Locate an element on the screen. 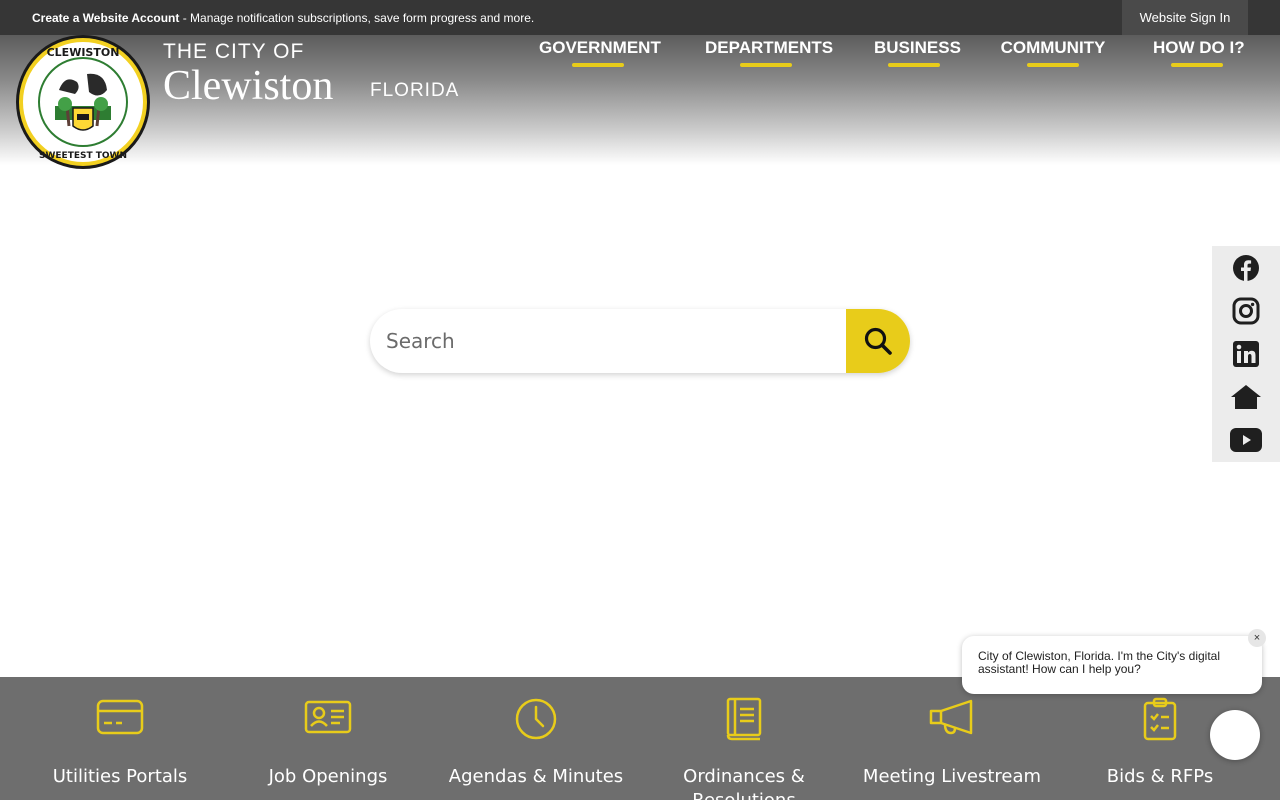 This screenshot has height=800, width=1280. quick-link-ordinances-resolutions: Ordinances & Resolutions is located at coordinates (744, 738).